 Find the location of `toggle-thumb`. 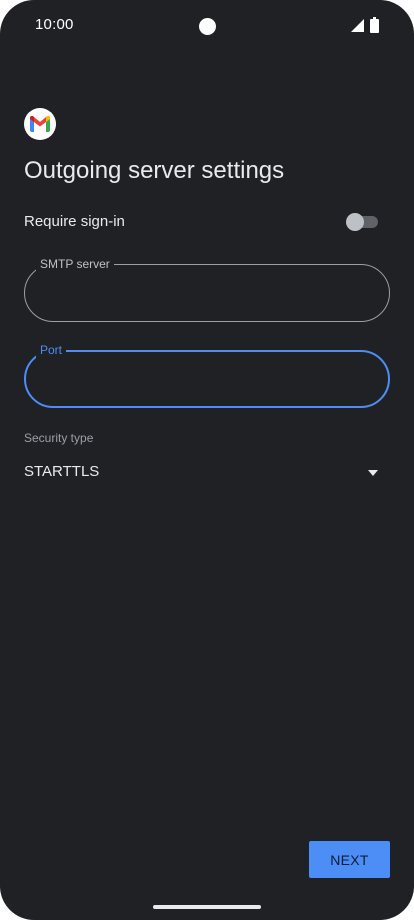

toggle-thumb is located at coordinates (355, 222).